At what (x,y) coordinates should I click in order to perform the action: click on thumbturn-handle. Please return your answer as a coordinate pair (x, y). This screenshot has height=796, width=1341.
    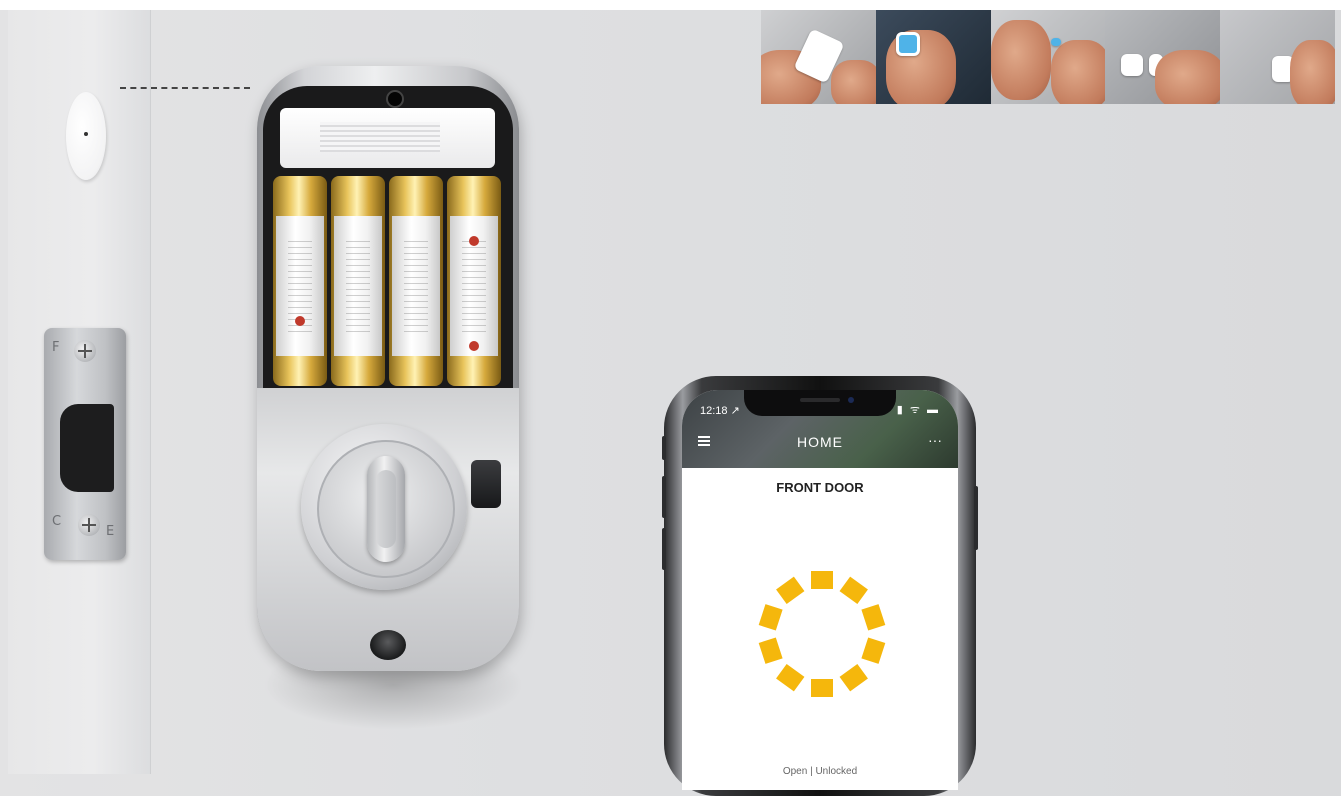
    Looking at the image, I should click on (386, 509).